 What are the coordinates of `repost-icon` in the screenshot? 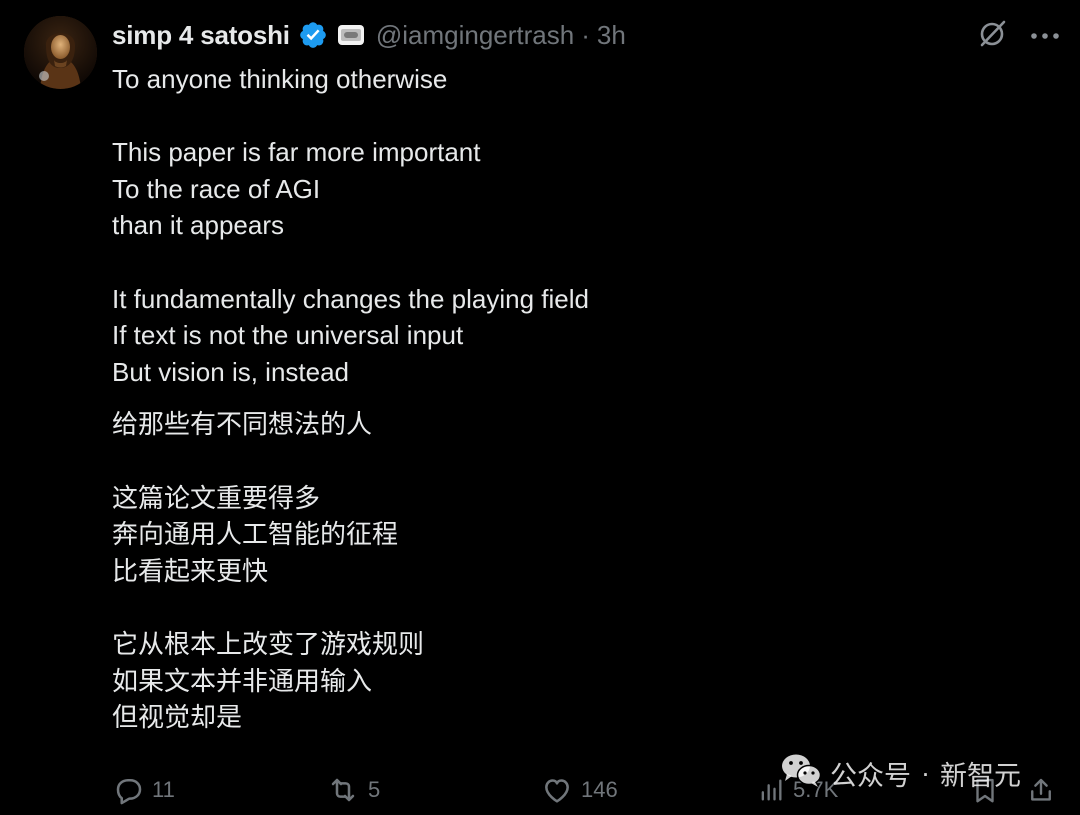 It's located at (343, 790).